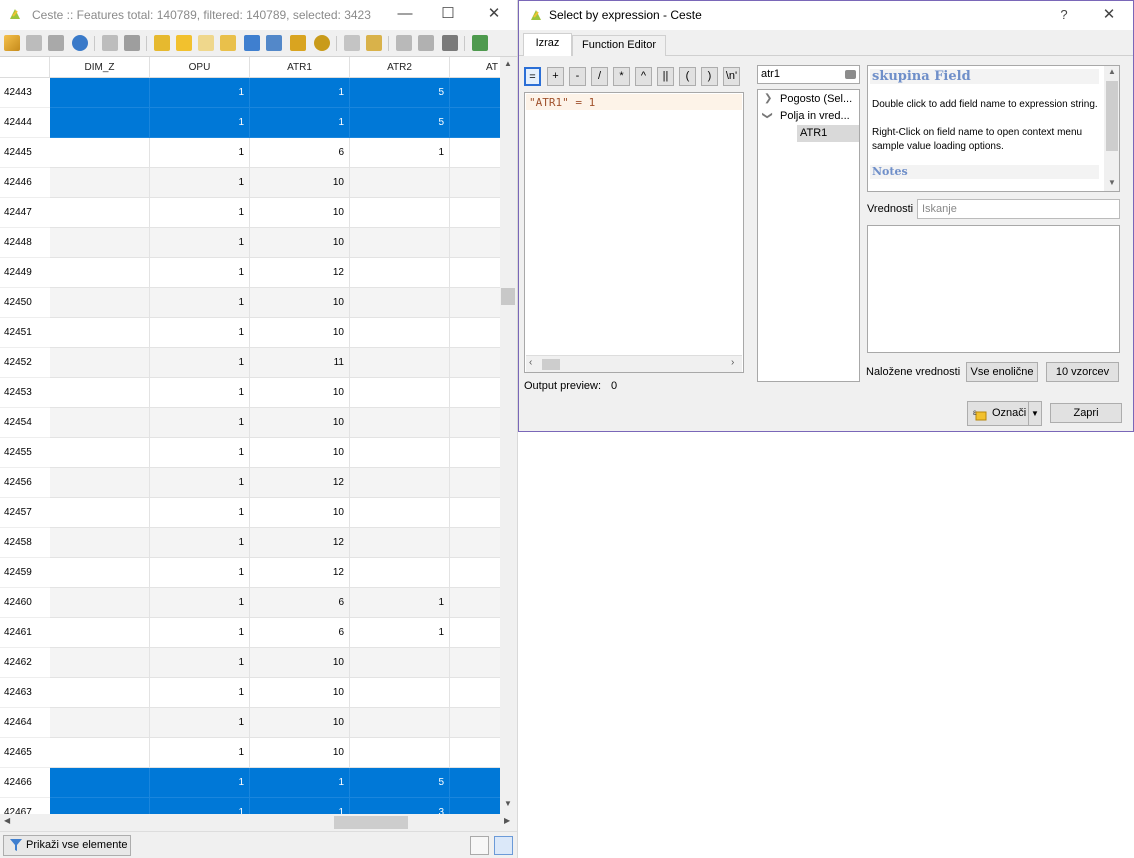 This screenshot has height=858, width=1134. What do you see at coordinates (100, 67) in the screenshot?
I see `column-header-dim_z: DIM_Z` at bounding box center [100, 67].